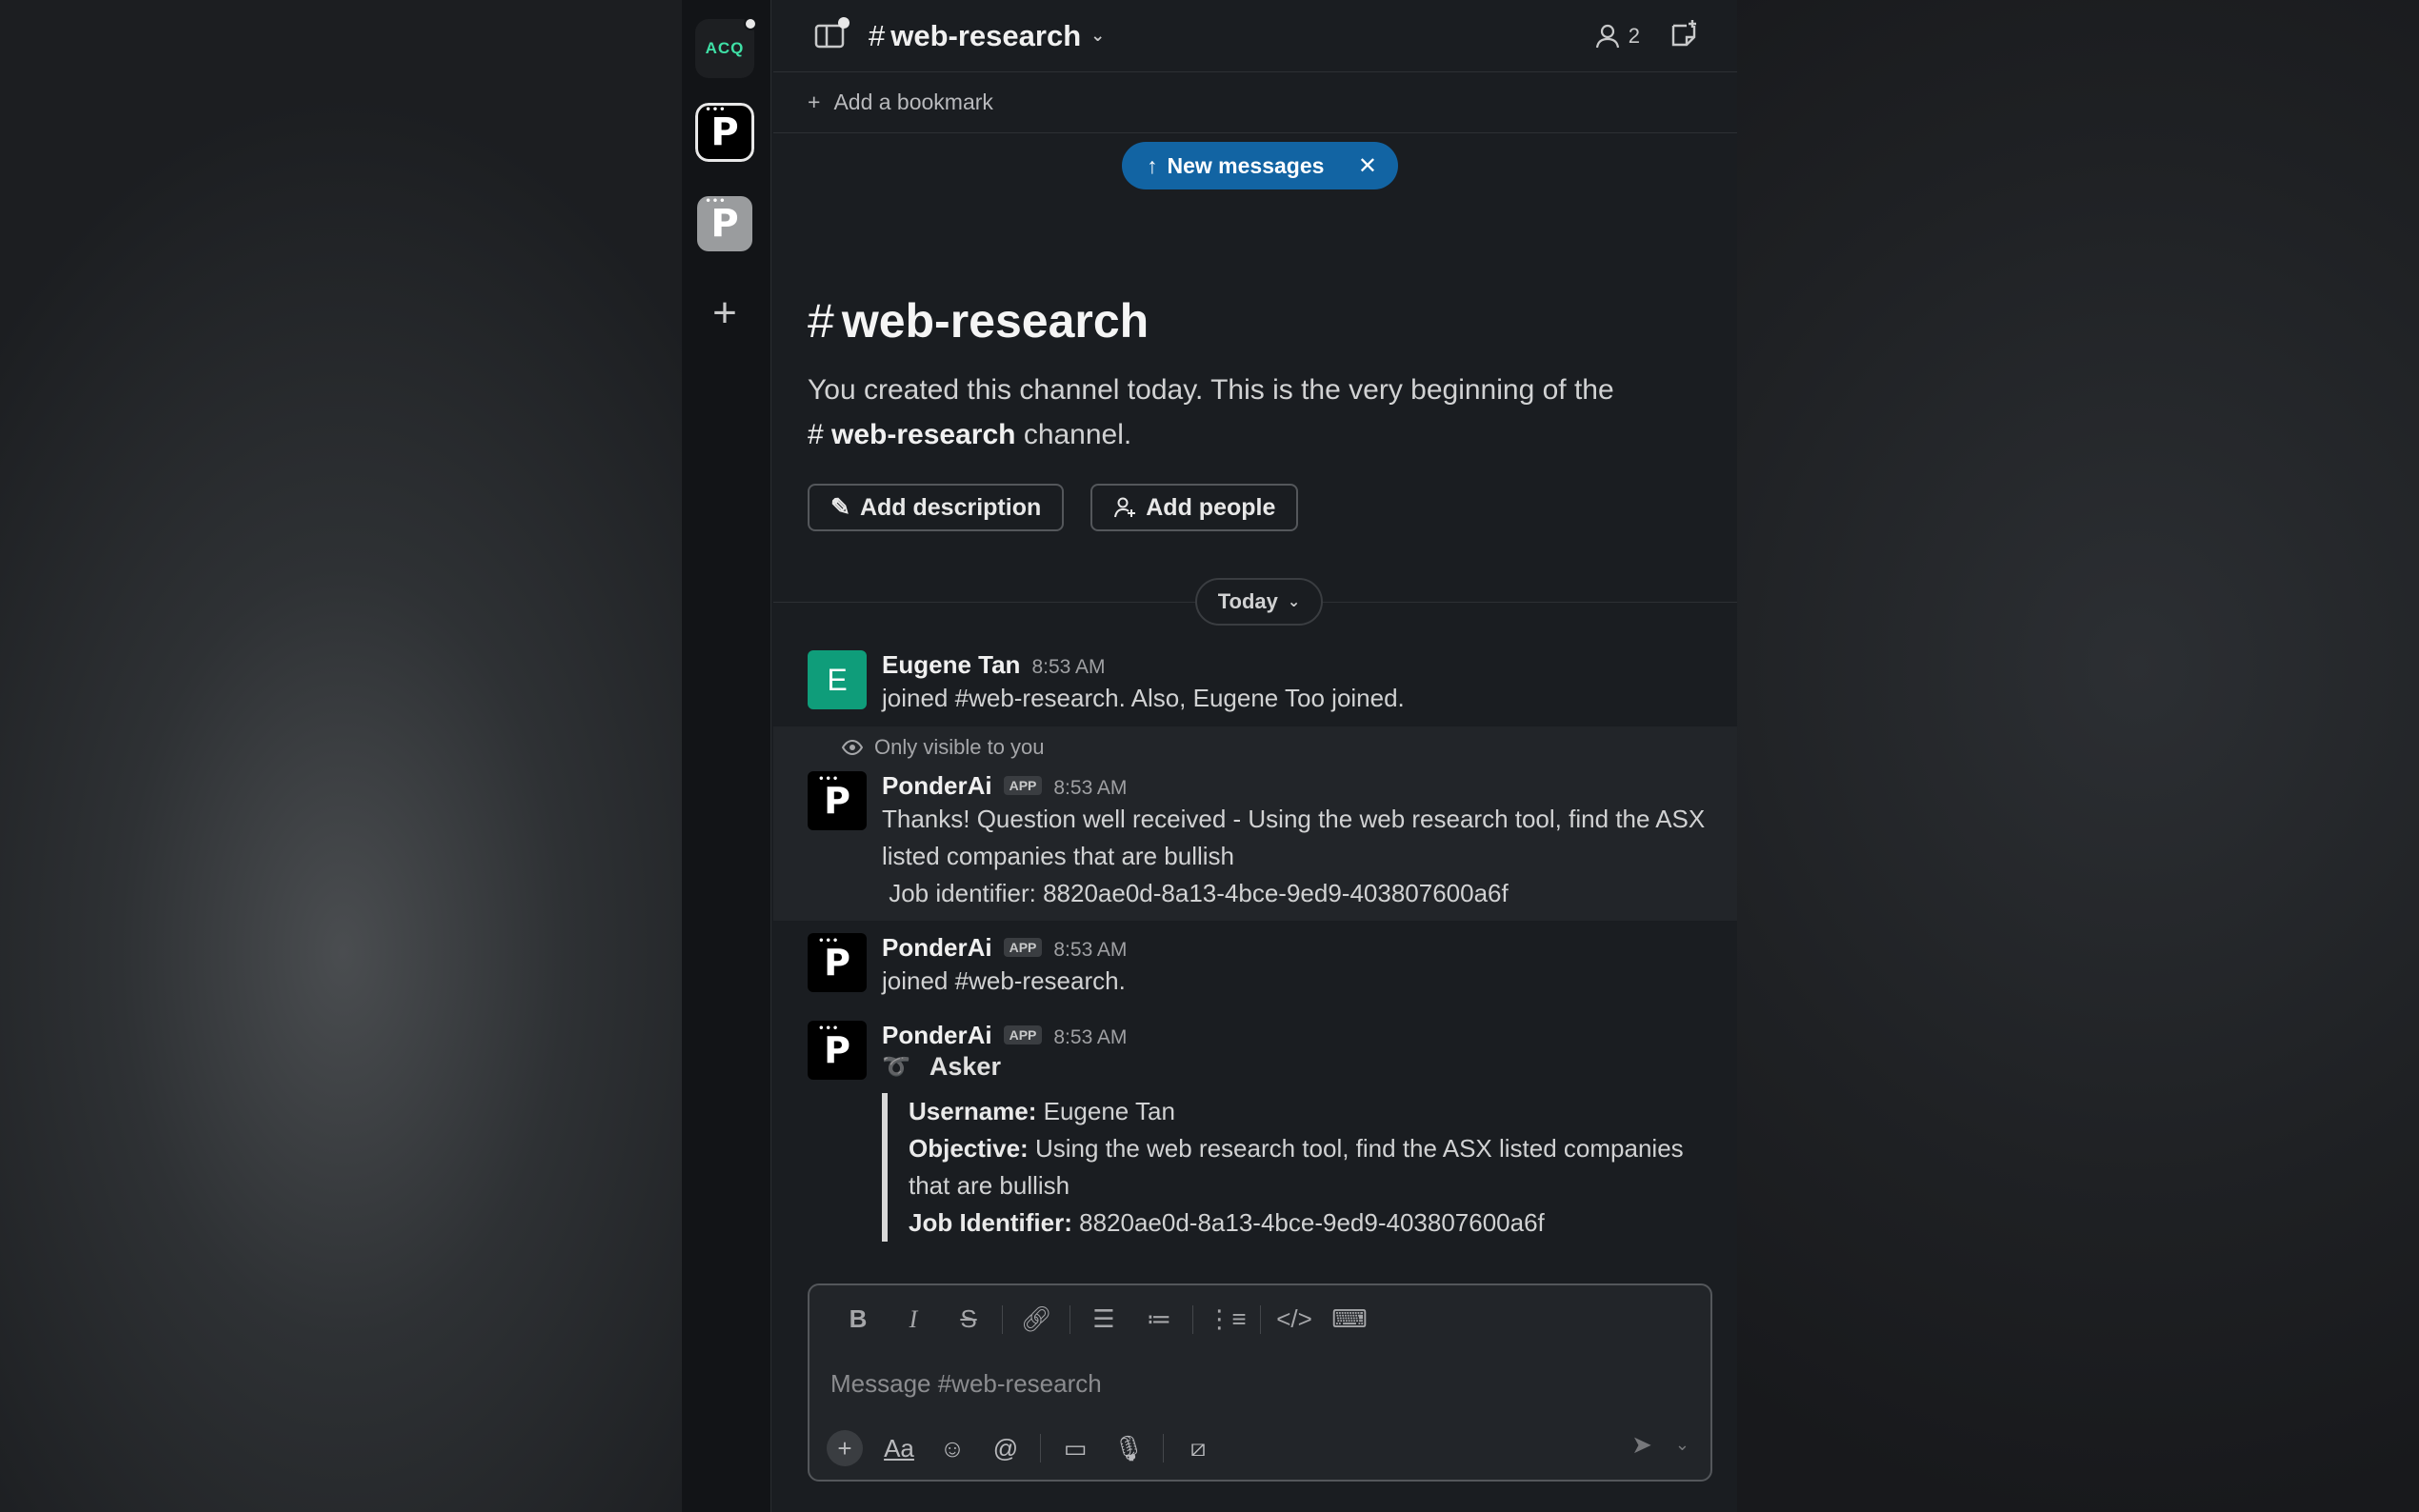 This screenshot has height=1512, width=2419. Describe the element at coordinates (951, 665) in the screenshot. I see `user-name: Eugene Tan` at that location.